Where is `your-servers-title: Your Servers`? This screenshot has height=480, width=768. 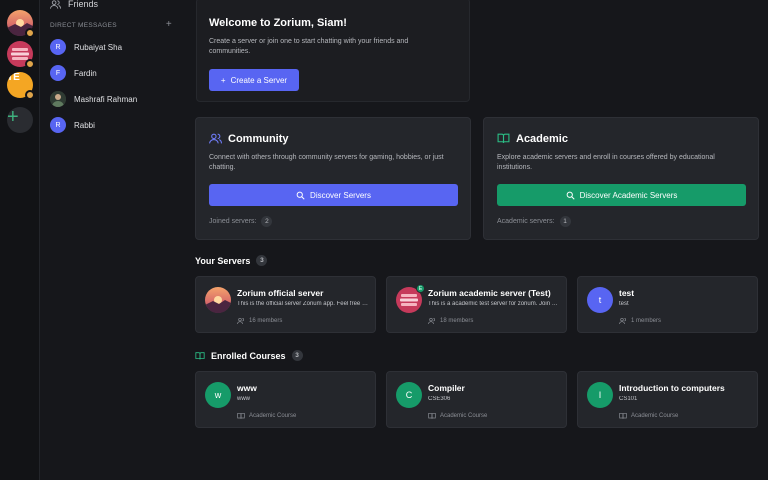
your-servers-title: Your Servers is located at coordinates (223, 260).